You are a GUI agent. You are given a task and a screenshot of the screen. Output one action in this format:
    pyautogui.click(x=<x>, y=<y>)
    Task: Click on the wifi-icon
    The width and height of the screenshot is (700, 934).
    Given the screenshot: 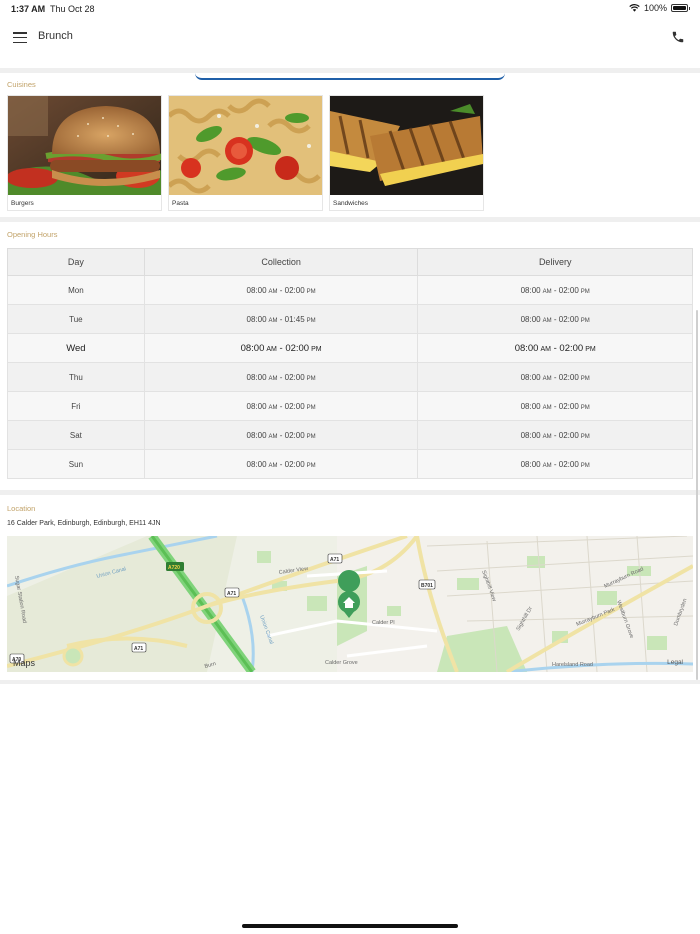 What is the action you would take?
    pyautogui.click(x=634, y=8)
    